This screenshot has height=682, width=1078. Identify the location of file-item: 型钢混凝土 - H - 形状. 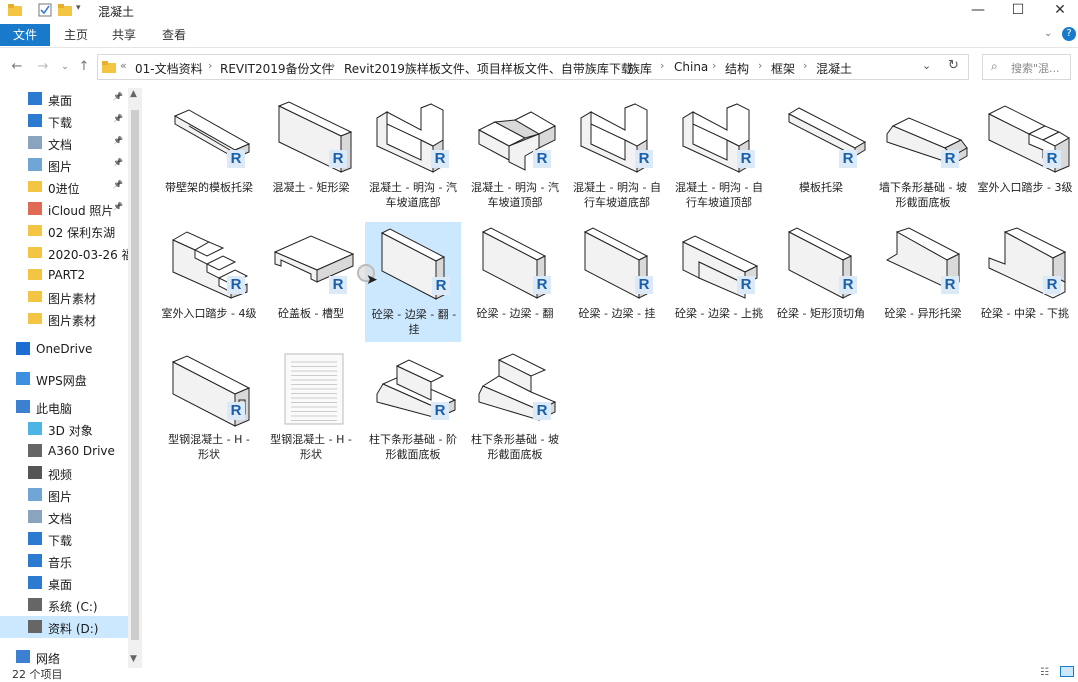
(311, 408).